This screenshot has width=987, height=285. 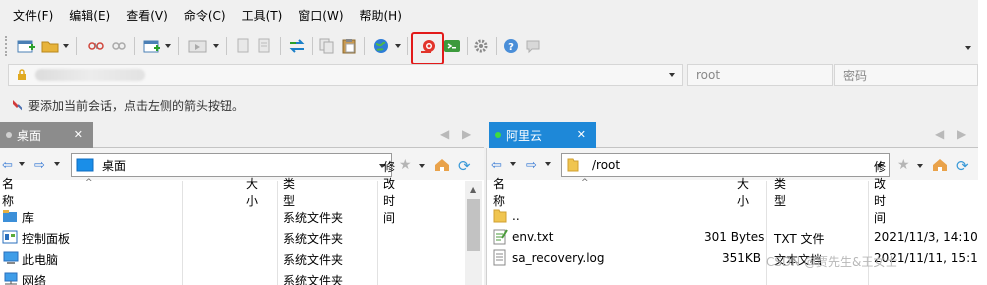 What do you see at coordinates (585, 183) in the screenshot?
I see `sort-arrow-icon: ^` at bounding box center [585, 183].